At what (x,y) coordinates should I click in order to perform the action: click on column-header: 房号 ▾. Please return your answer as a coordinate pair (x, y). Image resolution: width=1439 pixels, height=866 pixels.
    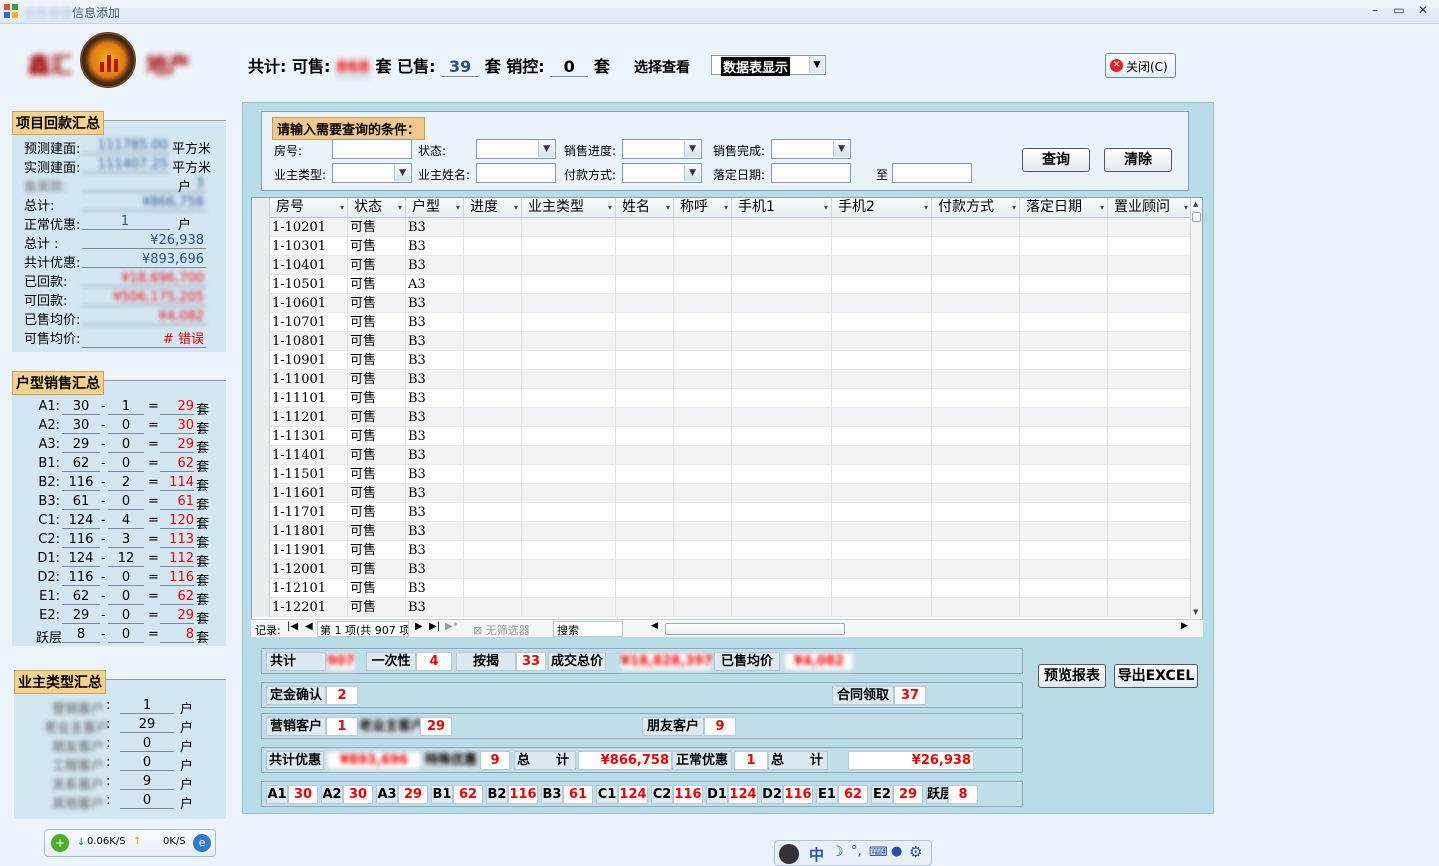
    Looking at the image, I should click on (309, 208).